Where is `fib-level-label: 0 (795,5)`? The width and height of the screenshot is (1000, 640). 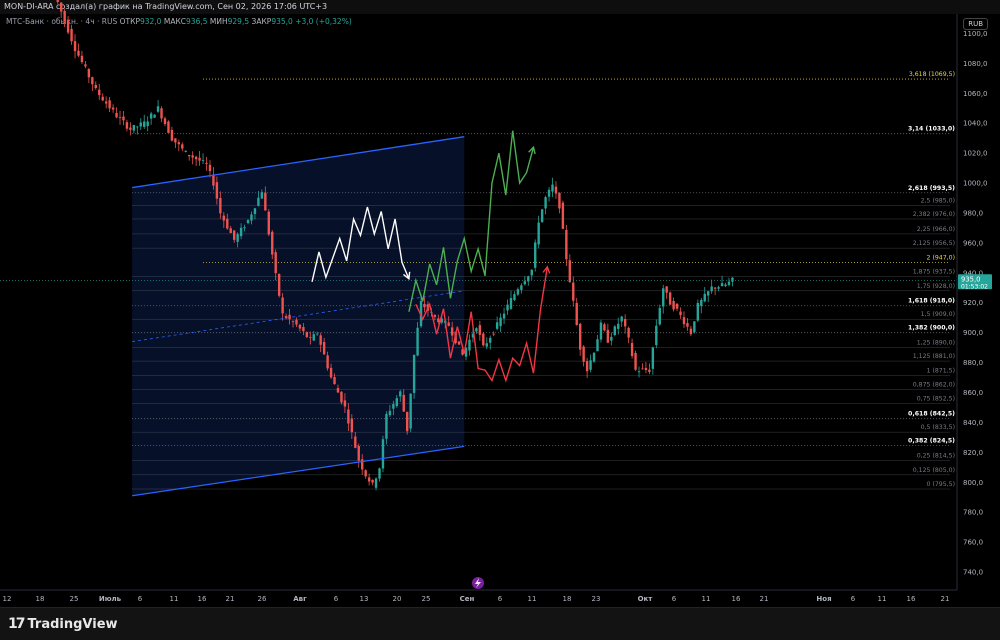 fib-level-label: 0 (795,5) is located at coordinates (941, 484).